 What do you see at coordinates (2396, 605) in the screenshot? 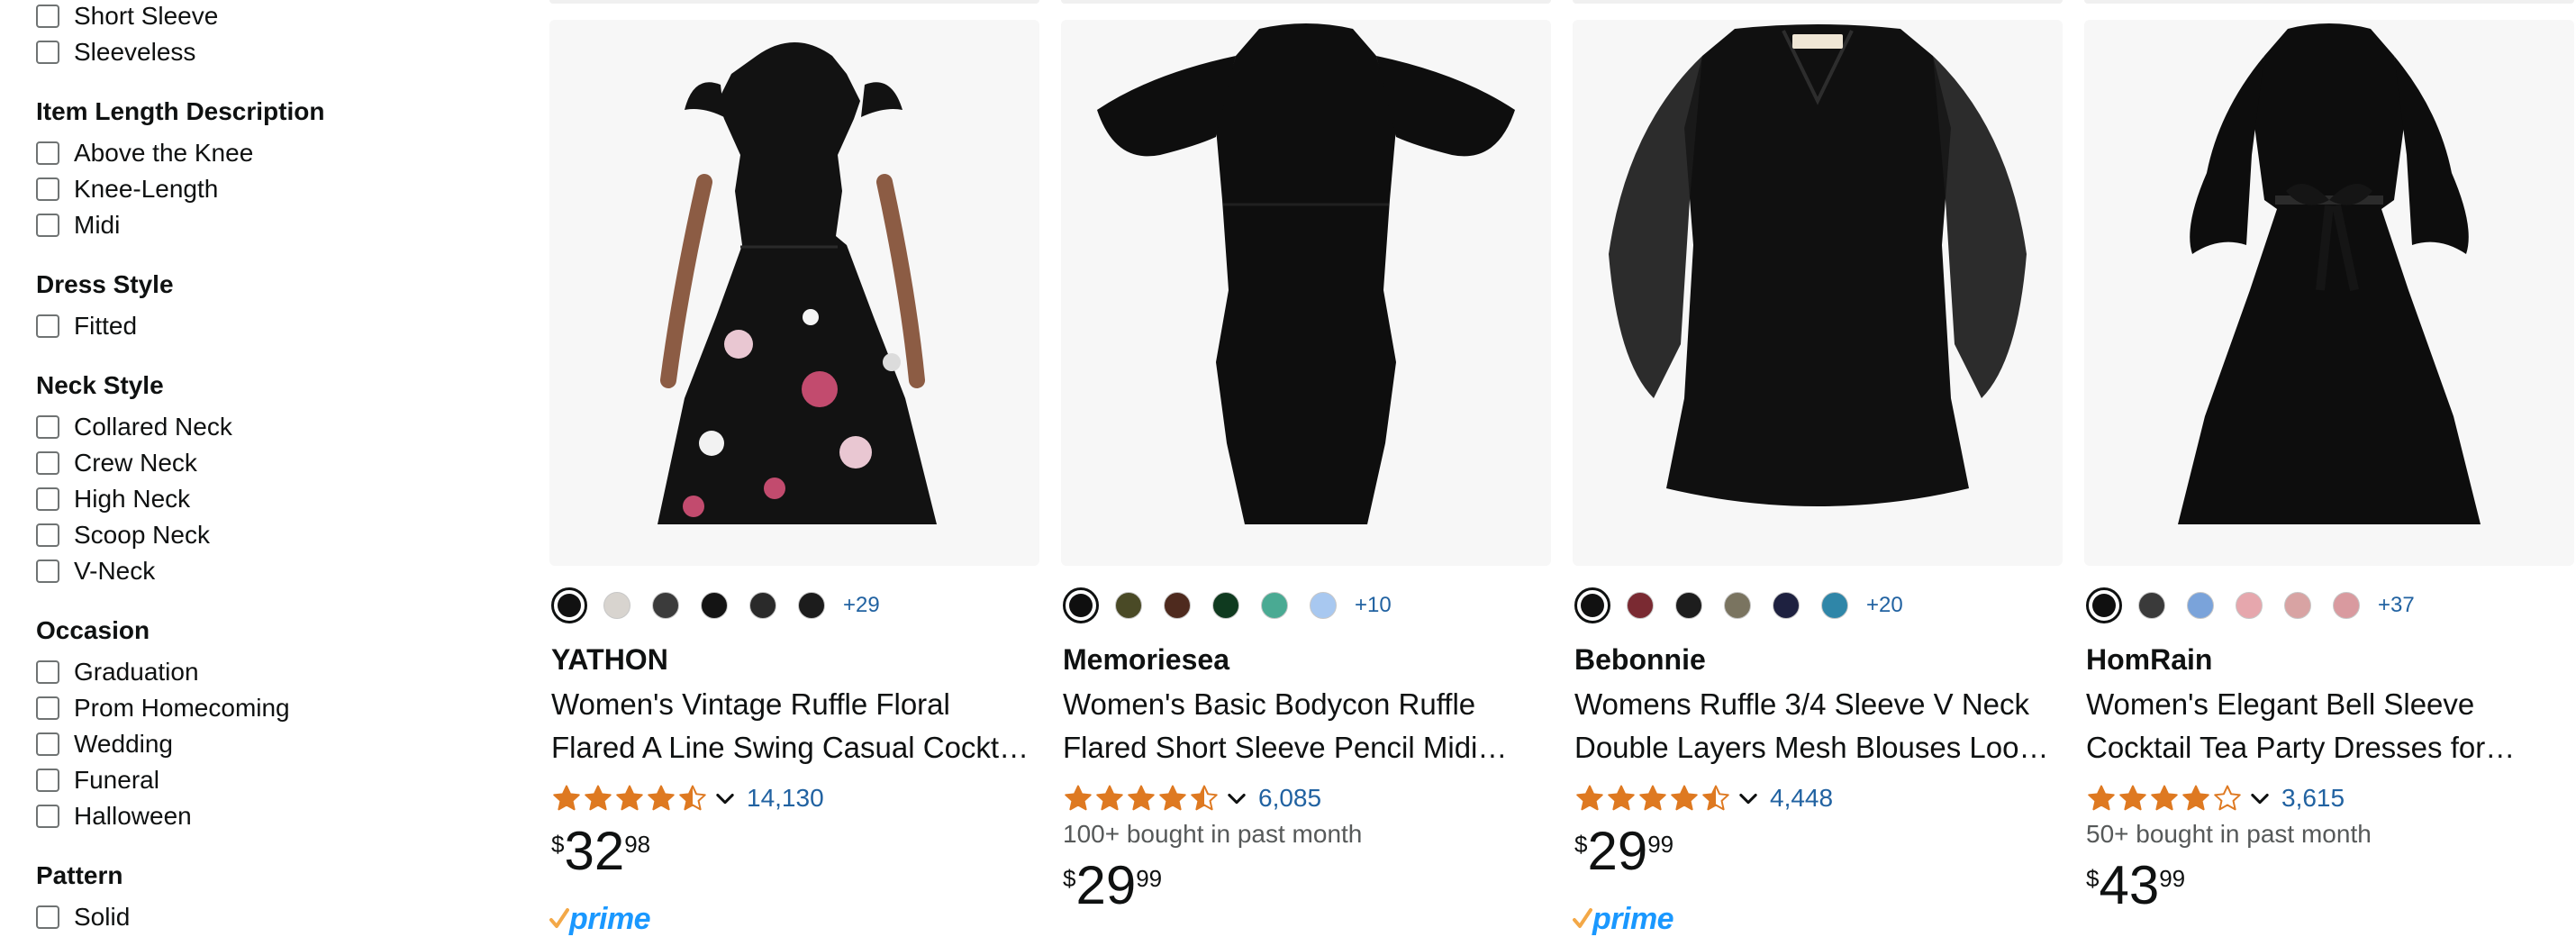
I see `more-colors-link: +37` at bounding box center [2396, 605].